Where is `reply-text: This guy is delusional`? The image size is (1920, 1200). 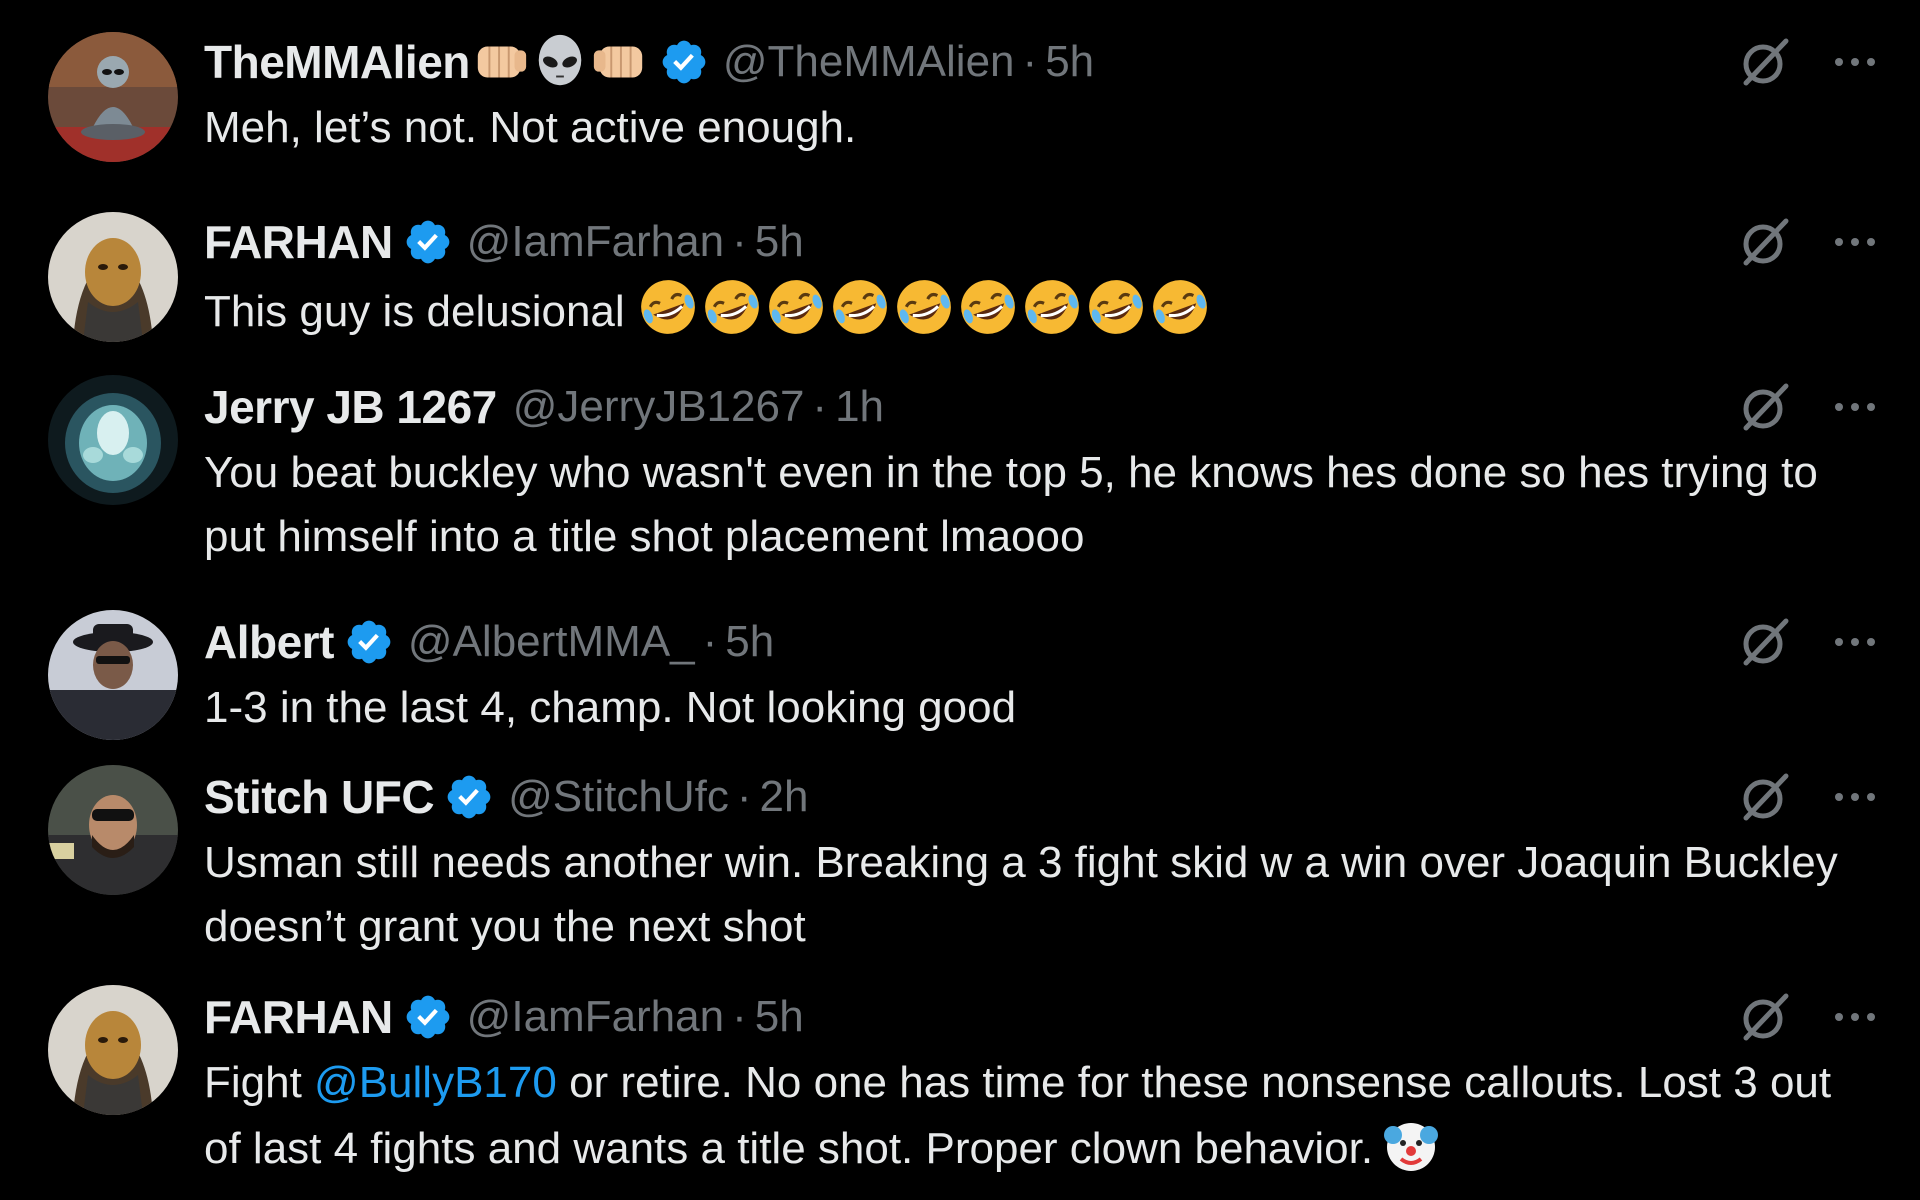
reply-text: This guy is delusional is located at coordinates (420, 311).